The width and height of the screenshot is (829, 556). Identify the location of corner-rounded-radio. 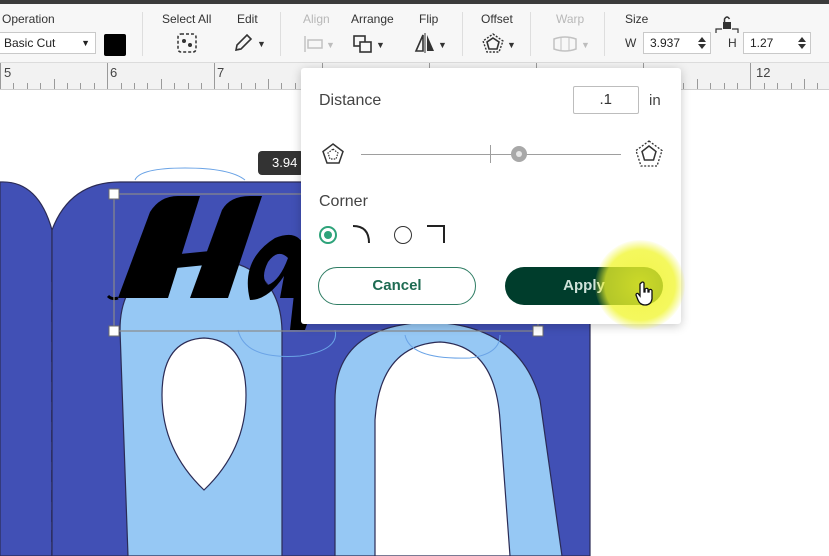
(328, 235).